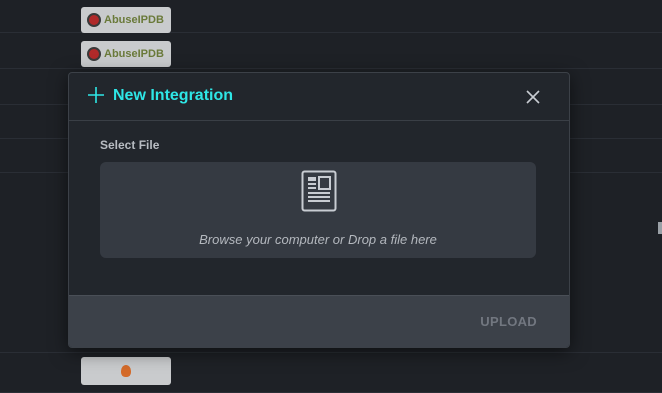  I want to click on upload-button: UPLOAD, so click(508, 321).